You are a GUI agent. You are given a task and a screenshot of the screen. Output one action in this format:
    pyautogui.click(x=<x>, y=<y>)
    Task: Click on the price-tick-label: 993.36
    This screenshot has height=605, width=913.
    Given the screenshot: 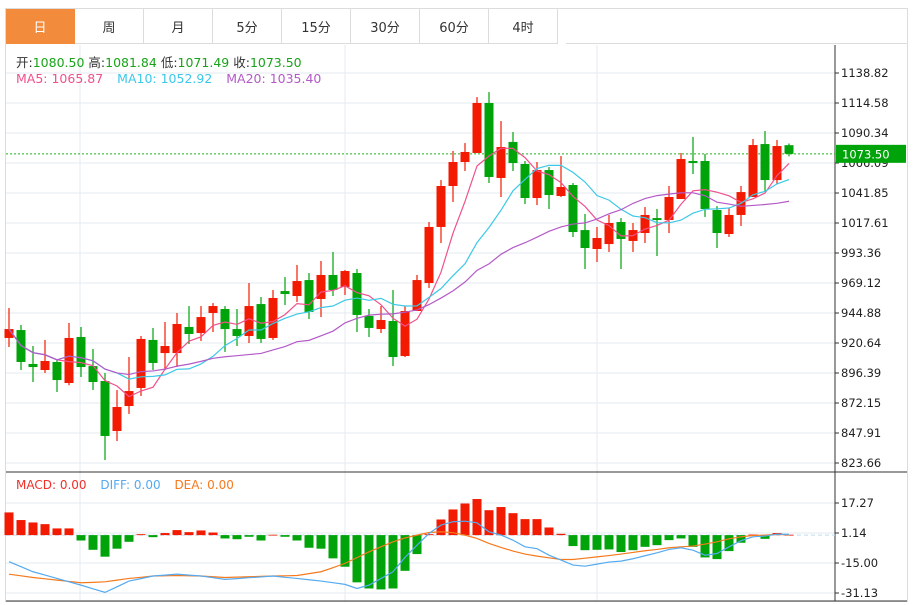 What is the action you would take?
    pyautogui.click(x=861, y=253)
    